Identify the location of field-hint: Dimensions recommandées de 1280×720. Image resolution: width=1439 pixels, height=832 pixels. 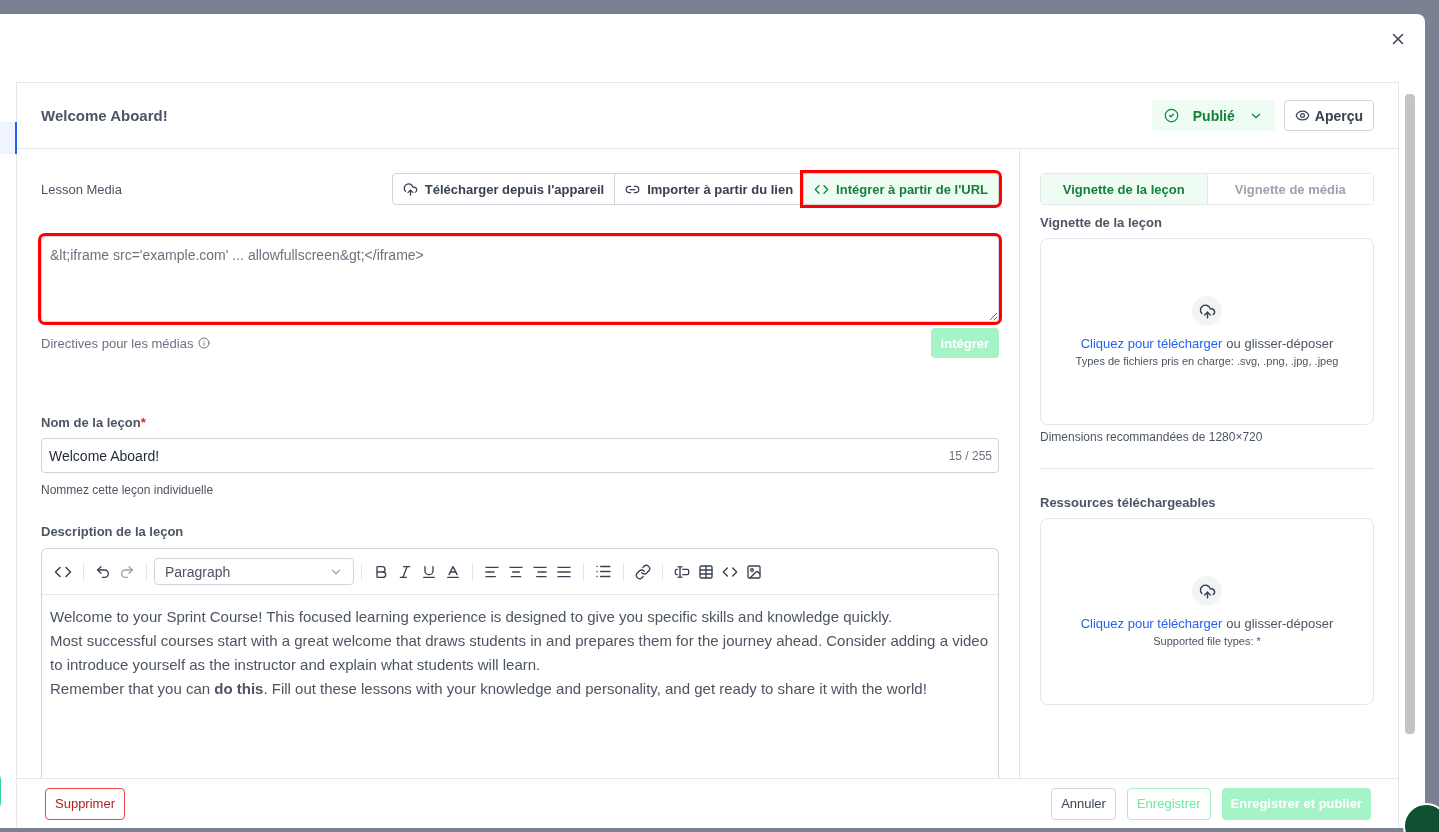
(1152, 437).